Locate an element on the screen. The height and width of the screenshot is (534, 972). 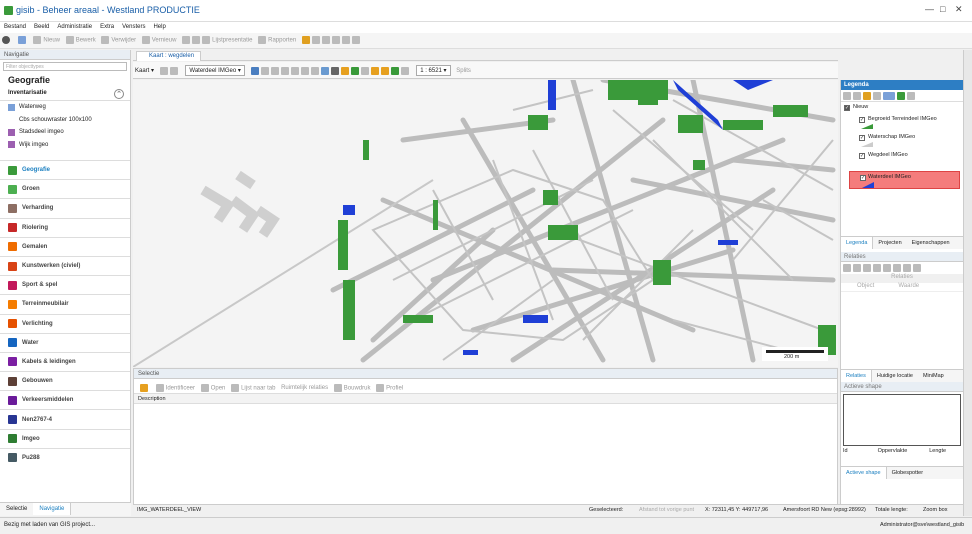
navigation-tabs: Selectie Navigatie is located at coordinates (65, 509).